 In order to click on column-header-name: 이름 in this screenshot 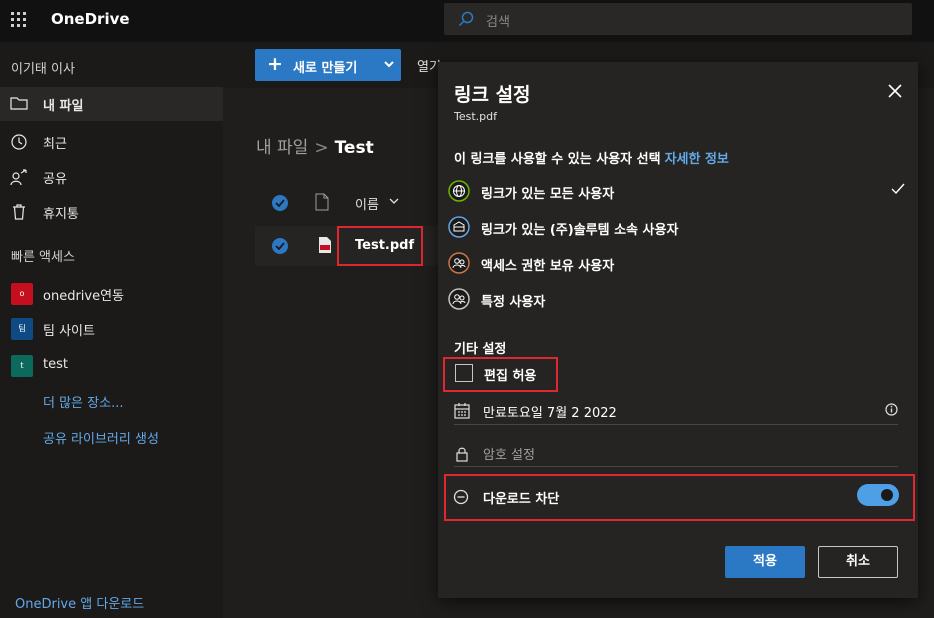, I will do `click(367, 203)`.